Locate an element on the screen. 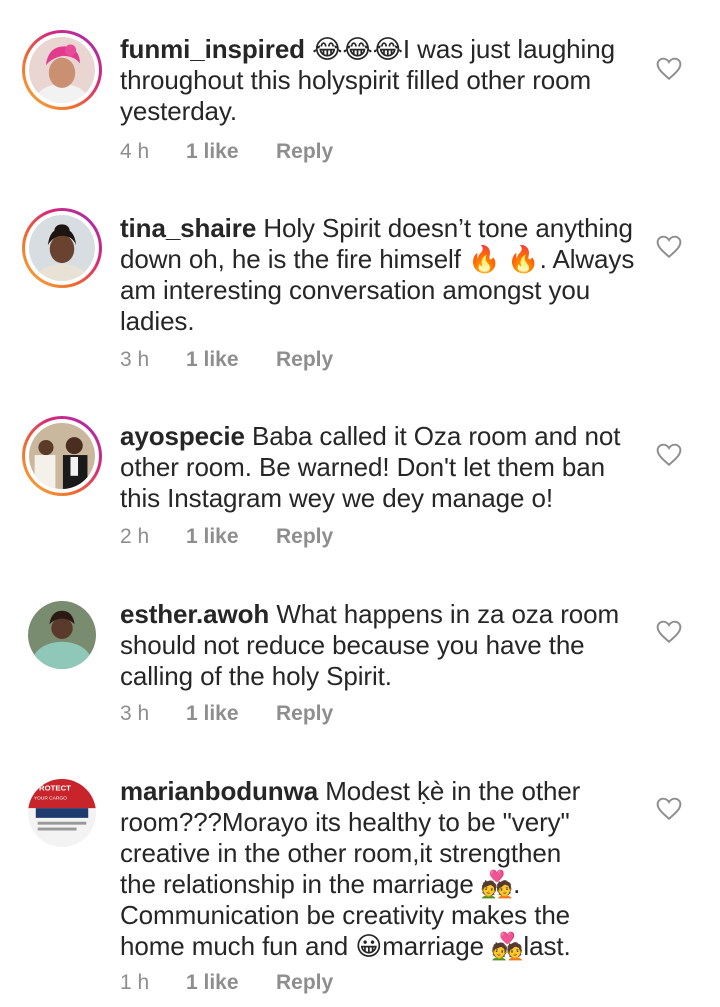 Image resolution: width=720 pixels, height=1007 pixels. comment-line: the relationship in the marriage 💑. is located at coordinates (320, 884).